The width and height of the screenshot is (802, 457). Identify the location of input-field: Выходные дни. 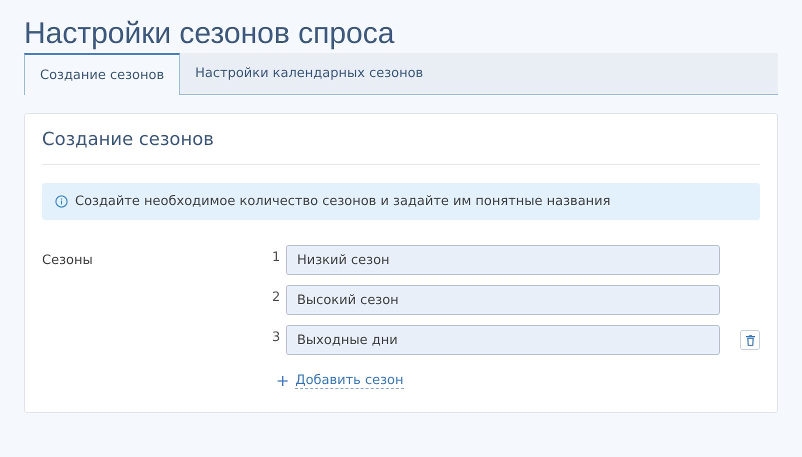
(503, 340).